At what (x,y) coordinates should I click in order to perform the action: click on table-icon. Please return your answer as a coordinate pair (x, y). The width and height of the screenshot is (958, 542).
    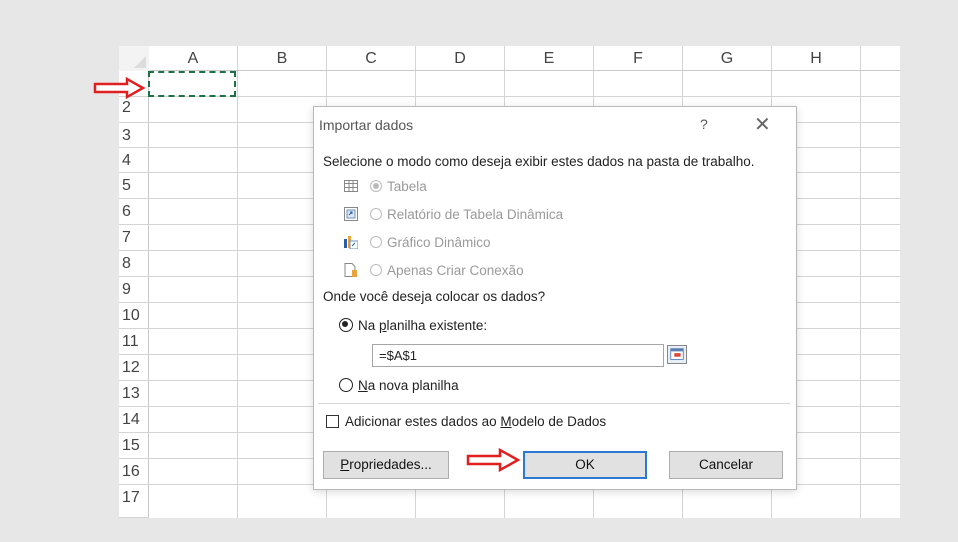
    Looking at the image, I should click on (351, 186).